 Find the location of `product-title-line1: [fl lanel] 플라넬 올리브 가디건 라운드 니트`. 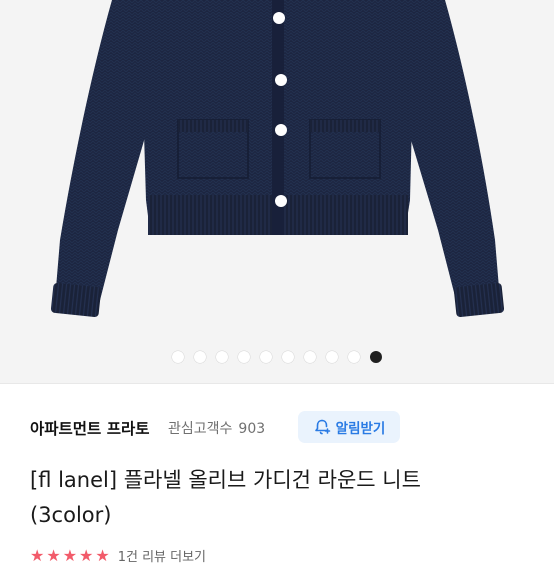

product-title-line1: [fl lanel] 플라넬 올리브 가디건 라운드 니트 is located at coordinates (225, 480).